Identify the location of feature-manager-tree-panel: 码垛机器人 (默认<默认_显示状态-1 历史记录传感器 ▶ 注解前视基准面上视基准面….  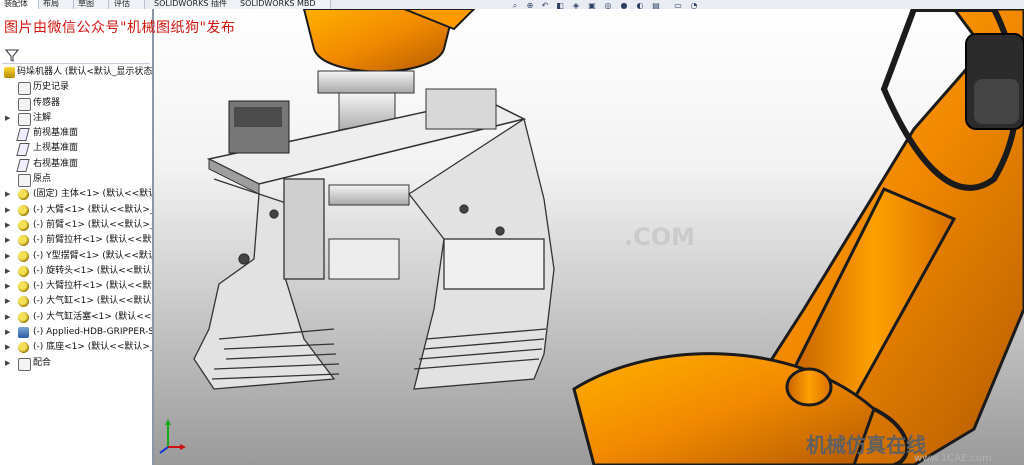
(77, 237).